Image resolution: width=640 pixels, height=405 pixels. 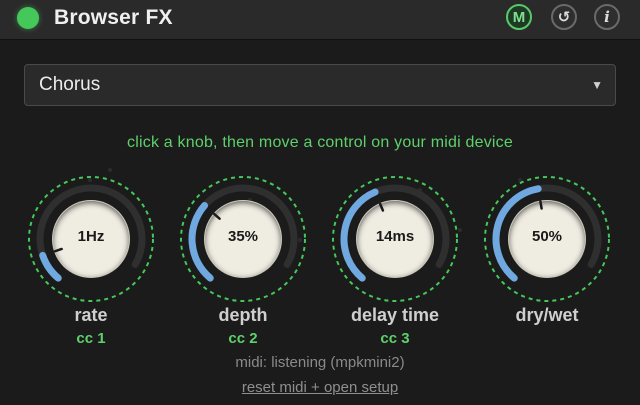 I want to click on knob-cc-assignment: cc 2, so click(x=243, y=338).